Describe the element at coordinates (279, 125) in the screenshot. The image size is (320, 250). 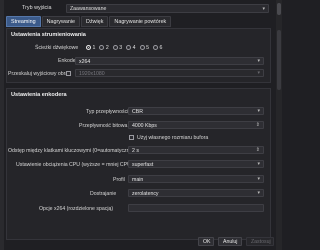
I see `scrollbar-track` at that location.